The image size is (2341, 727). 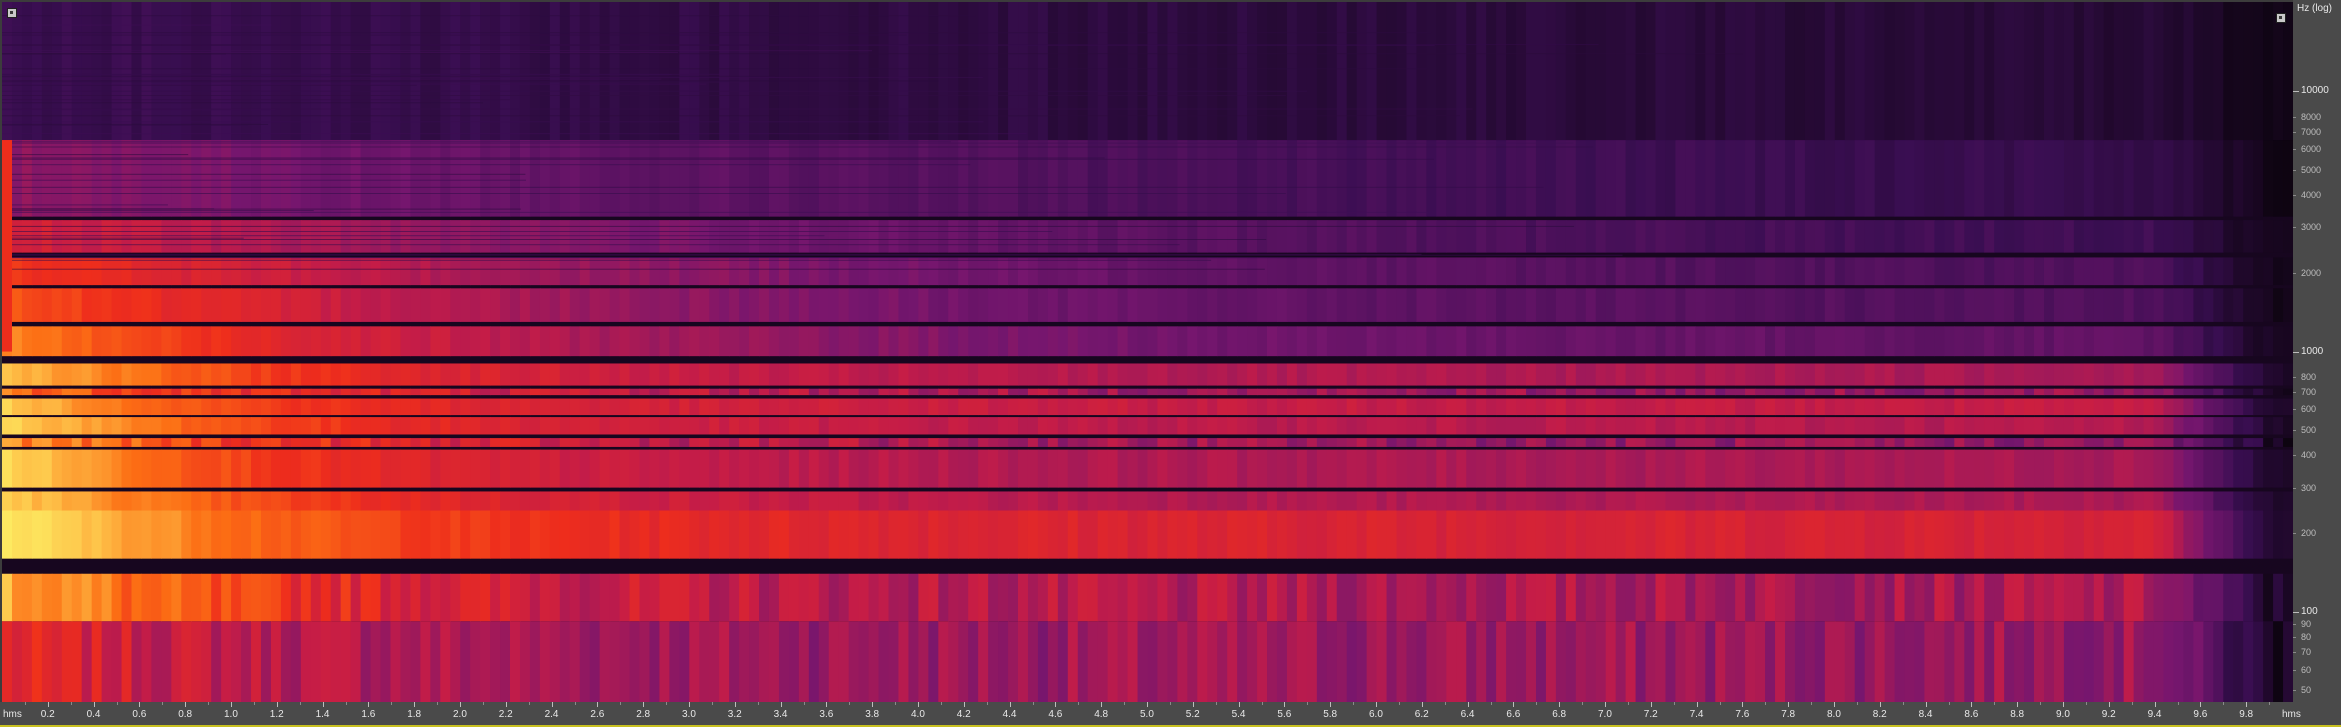 What do you see at coordinates (643, 714) in the screenshot?
I see `time-label: 2.8` at bounding box center [643, 714].